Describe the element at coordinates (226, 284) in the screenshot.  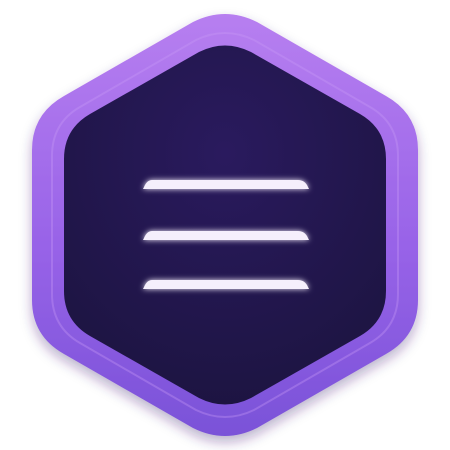
I see `menu-bar-bottom` at that location.